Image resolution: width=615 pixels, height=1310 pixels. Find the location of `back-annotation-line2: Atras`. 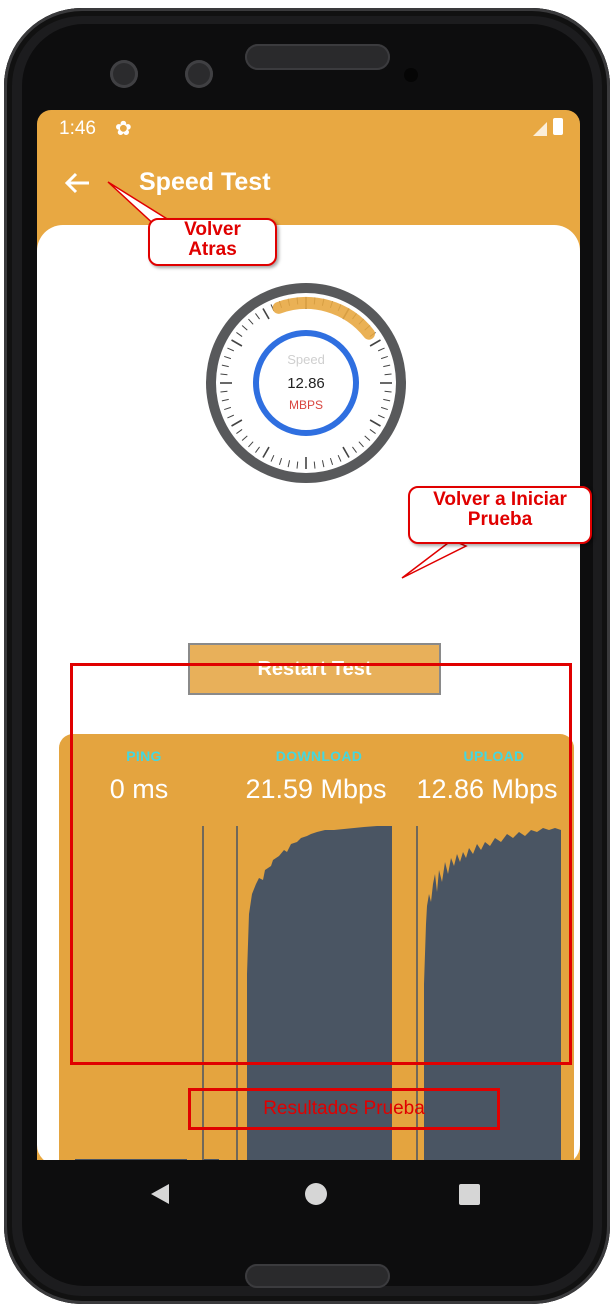

back-annotation-line2: Atras is located at coordinates (212, 249).